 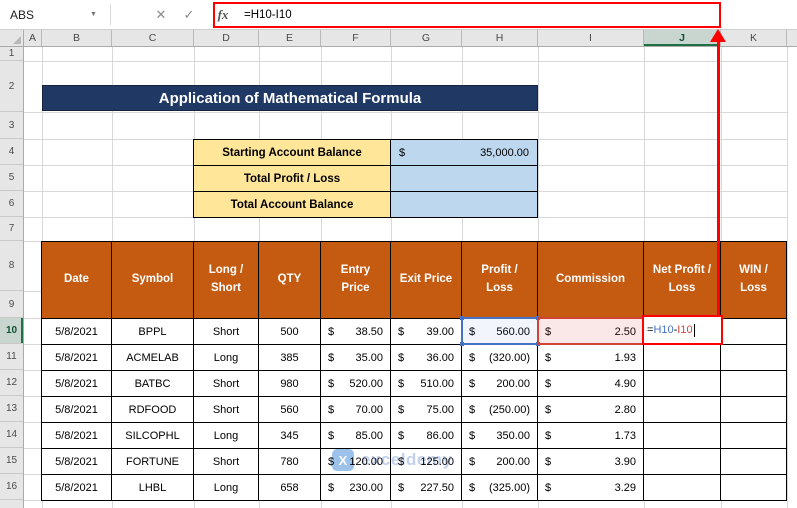 What do you see at coordinates (11, 266) in the screenshot?
I see `row-header-8: 8` at bounding box center [11, 266].